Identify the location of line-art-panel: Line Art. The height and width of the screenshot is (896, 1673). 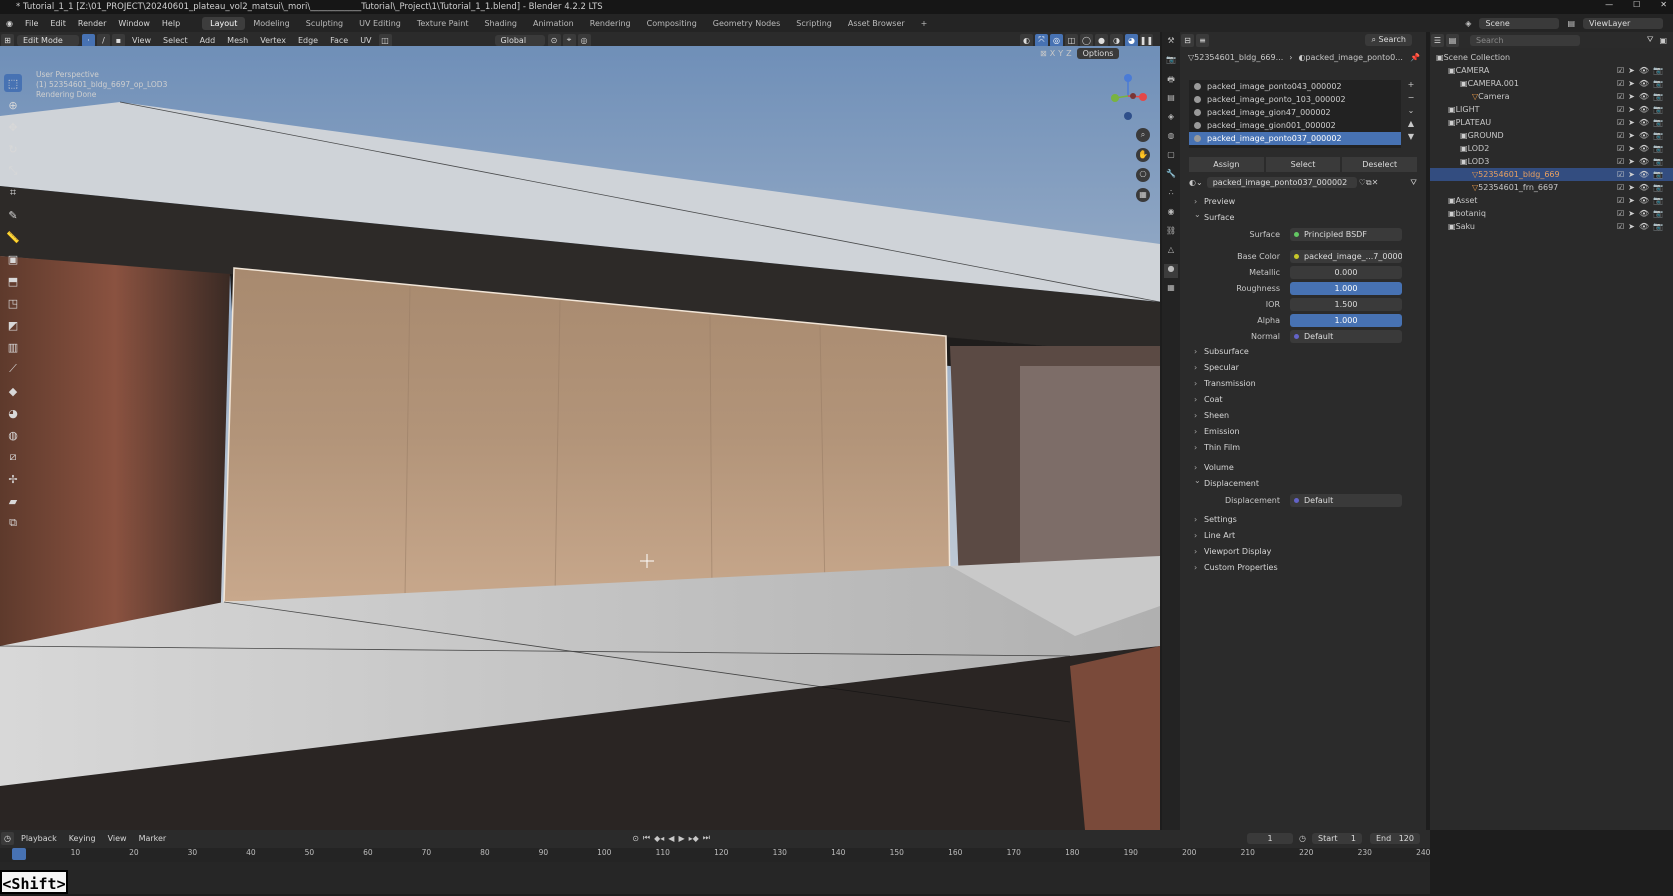
(1304, 536).